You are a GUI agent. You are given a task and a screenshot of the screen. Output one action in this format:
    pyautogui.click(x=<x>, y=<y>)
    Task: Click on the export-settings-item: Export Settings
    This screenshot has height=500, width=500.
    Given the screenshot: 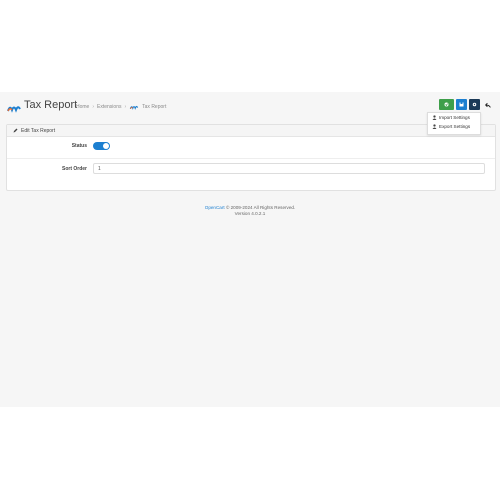 What is the action you would take?
    pyautogui.click(x=454, y=126)
    